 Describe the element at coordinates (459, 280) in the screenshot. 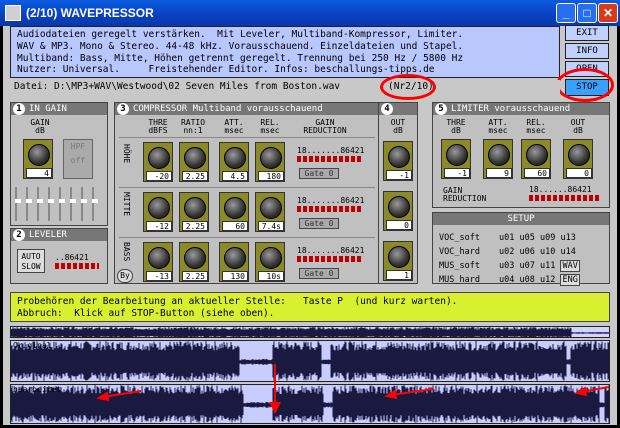

I see `setup-name: MUS_hard` at that location.